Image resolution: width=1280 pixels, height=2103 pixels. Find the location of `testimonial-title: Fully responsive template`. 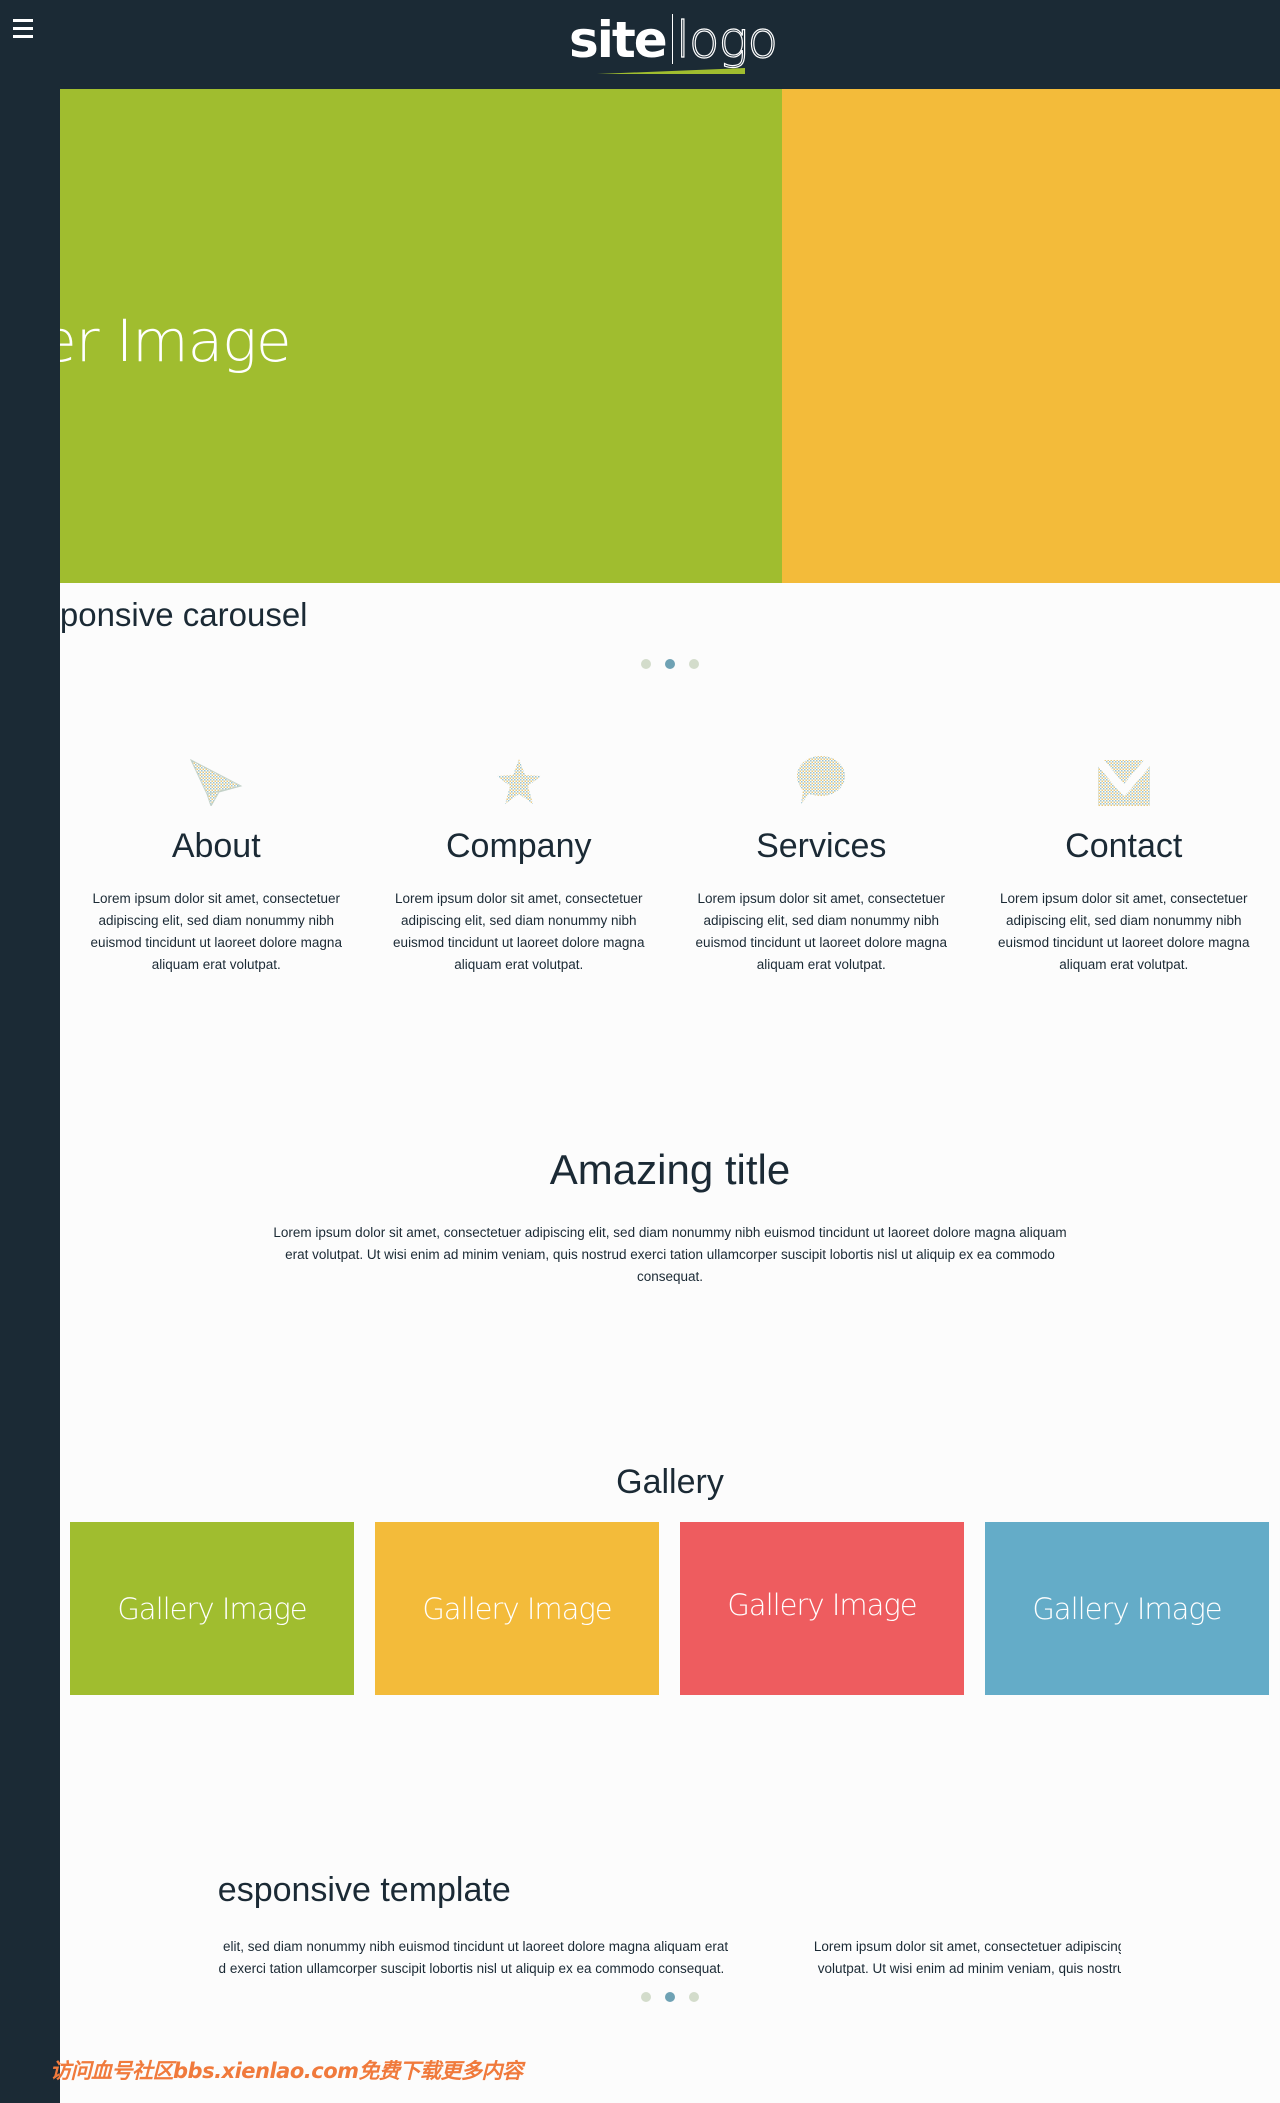

testimonial-title: Fully responsive template is located at coordinates (365, 1890).